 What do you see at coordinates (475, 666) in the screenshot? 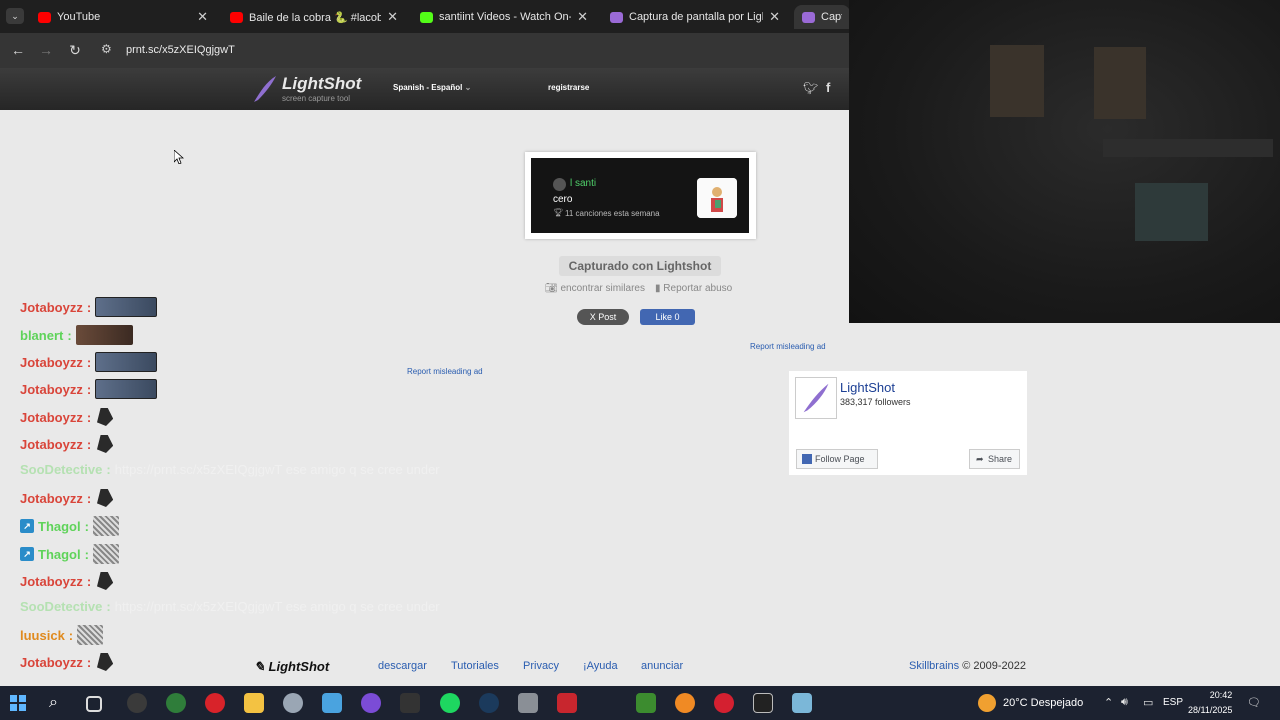
I see `footer-link-tutorials: Tutoriales` at bounding box center [475, 666].